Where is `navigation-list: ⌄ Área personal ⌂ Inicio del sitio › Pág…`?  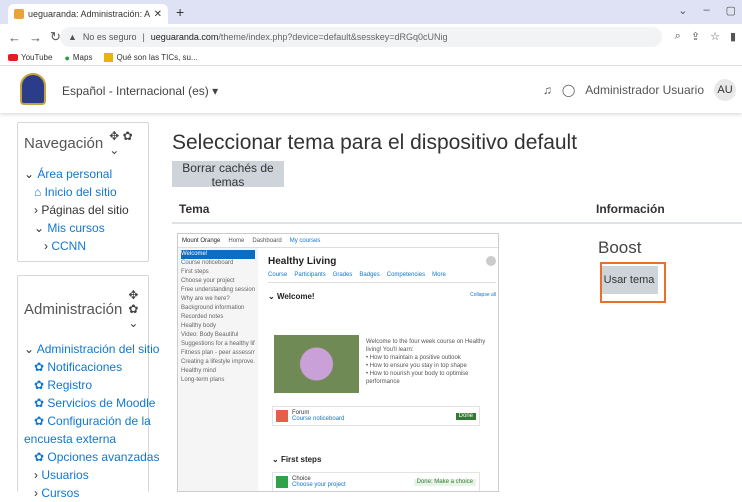
navigation-list: ⌄ Área personal ⌂ Inicio del sitio › Pág… is located at coordinates (83, 210).